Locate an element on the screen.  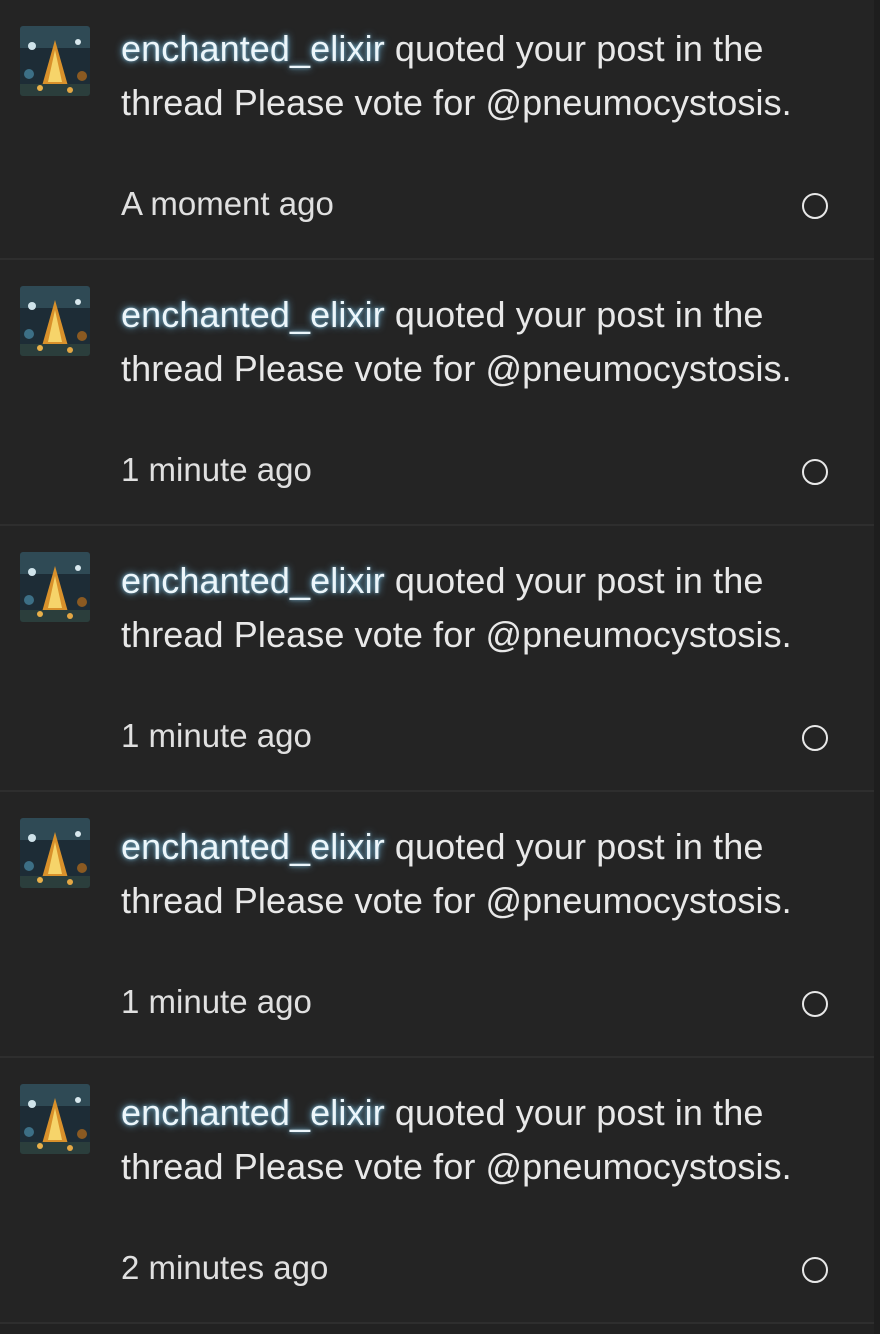
timestamp: 2 minutes ago is located at coordinates (225, 1267).